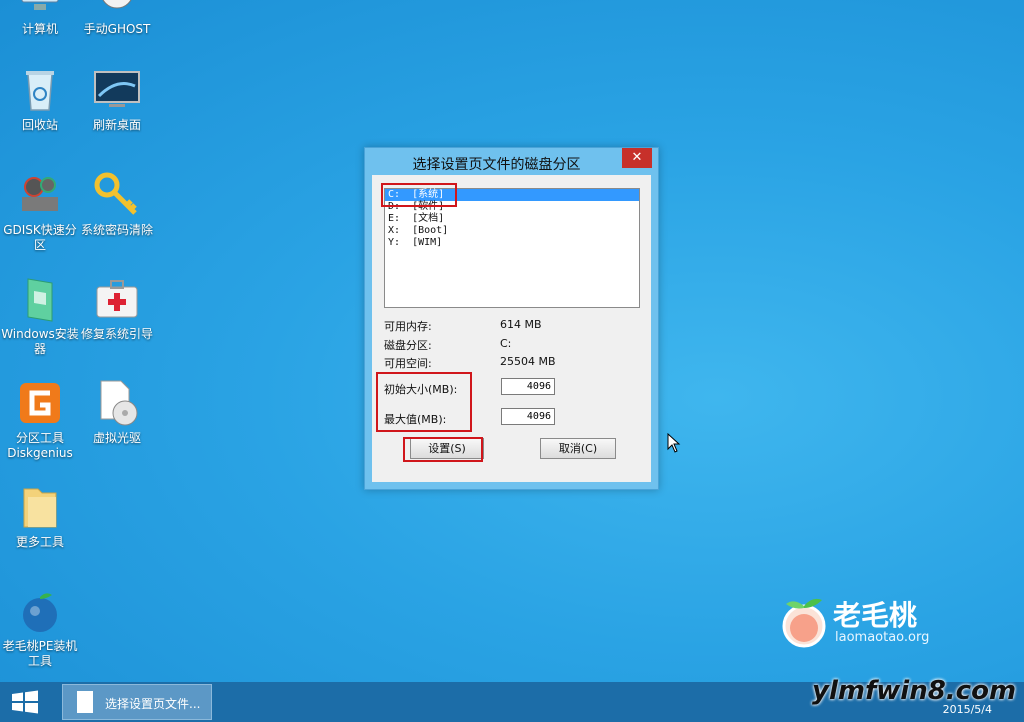 Image resolution: width=1024 pixels, height=722 pixels. I want to click on virtual-drive-icon, so click(117, 403).